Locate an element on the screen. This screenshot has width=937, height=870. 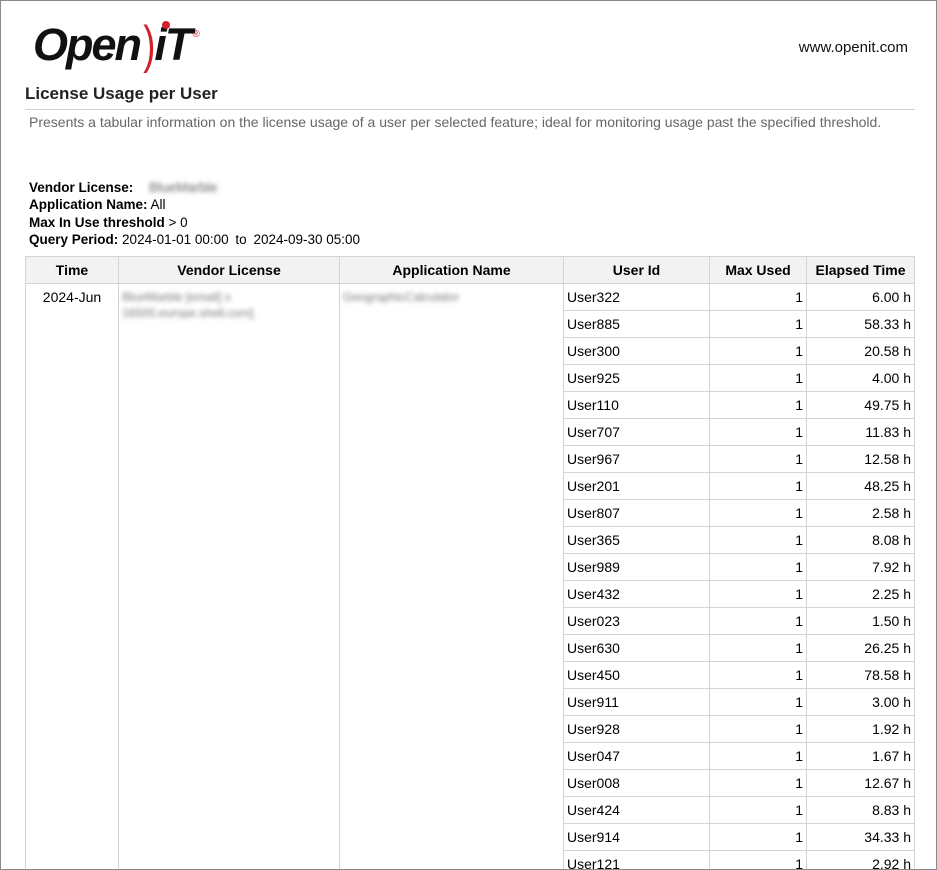
vendor-license-label: Vendor License: is located at coordinates (81, 187).